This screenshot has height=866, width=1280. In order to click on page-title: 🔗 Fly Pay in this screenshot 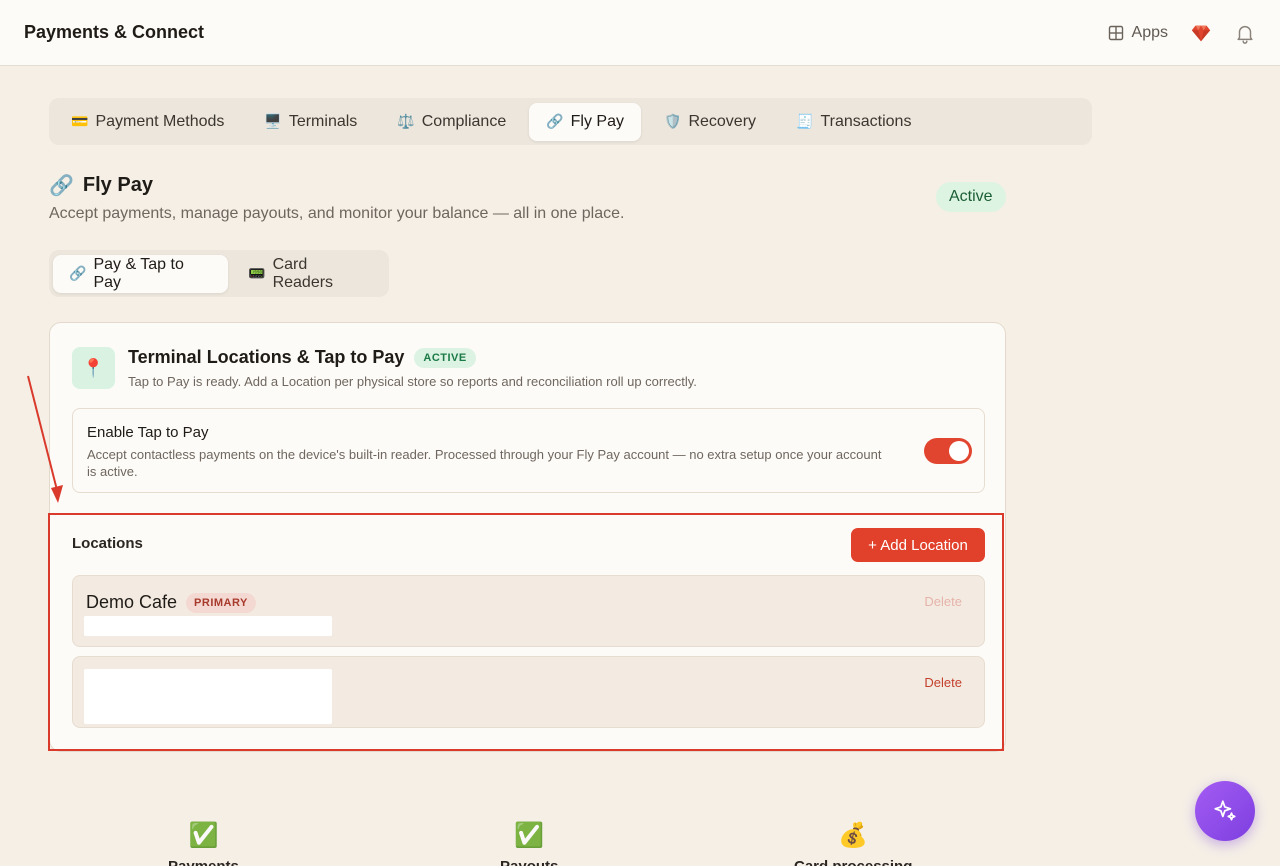, I will do `click(101, 185)`.